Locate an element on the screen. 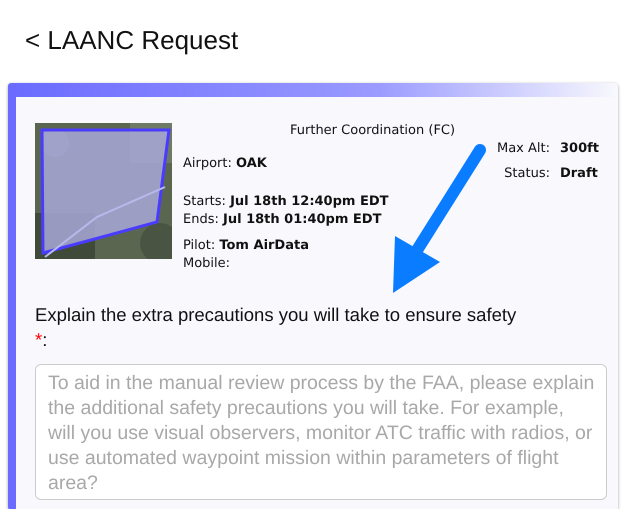  question-label: Explain the extra precautions you will take to ensure safety is located at coordinates (275, 315).